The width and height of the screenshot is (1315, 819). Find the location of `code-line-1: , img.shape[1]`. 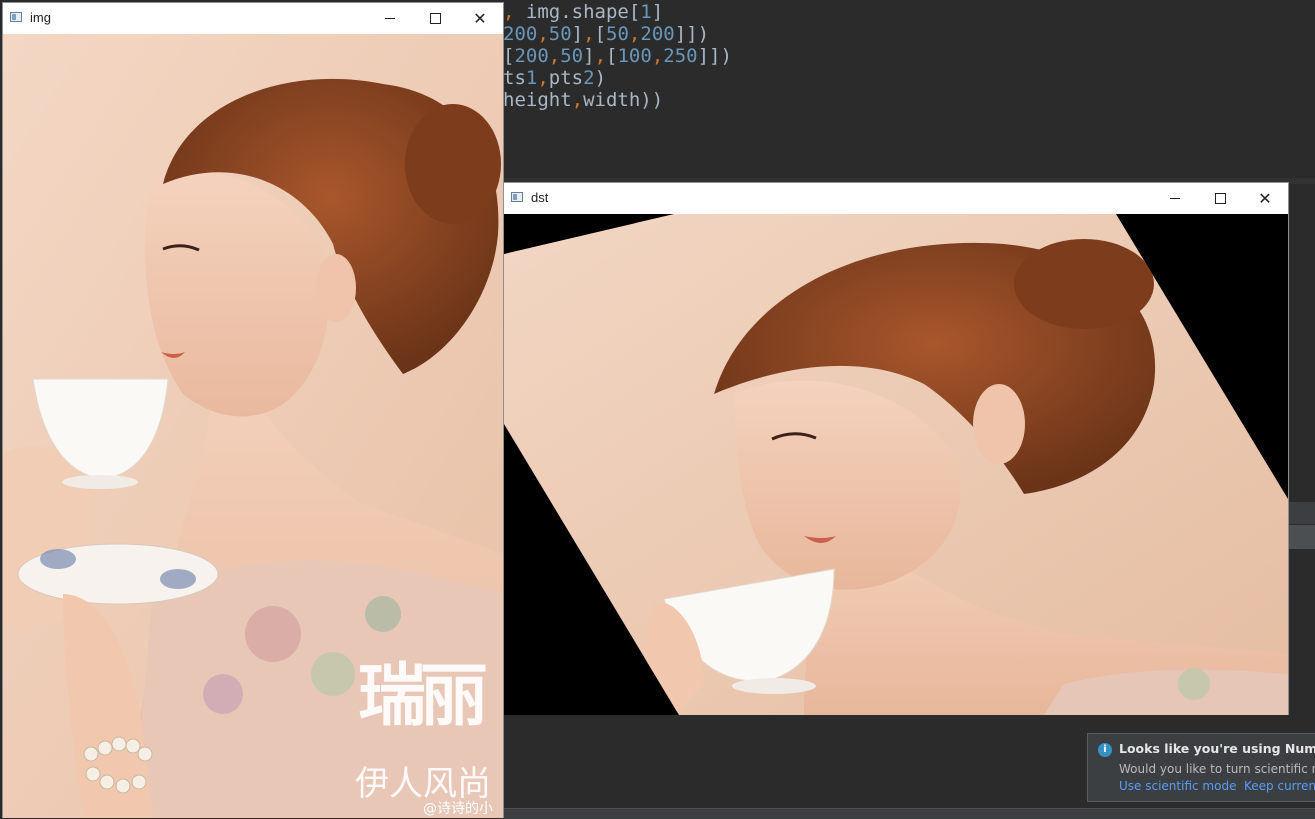

code-line-1: , img.shape[1] is located at coordinates (583, 12).